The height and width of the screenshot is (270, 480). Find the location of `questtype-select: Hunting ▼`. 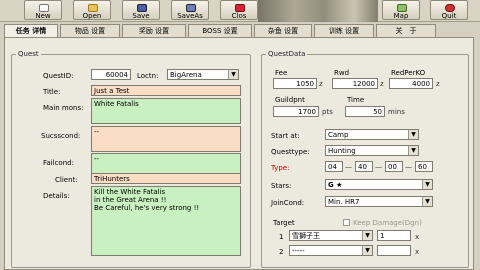

questtype-select: Hunting ▼ is located at coordinates (372, 150).